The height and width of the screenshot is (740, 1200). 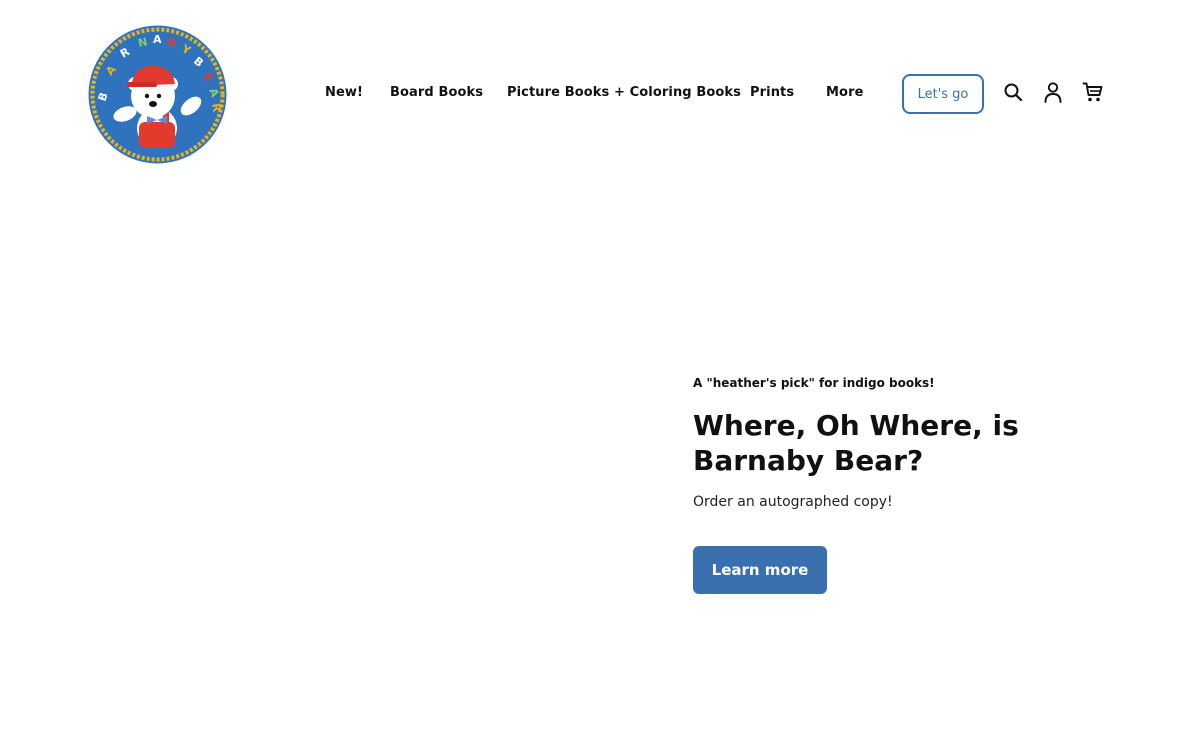 What do you see at coordinates (814, 383) in the screenshot?
I see `hero-eyebrow: A "heather's pick" for indigo books!` at bounding box center [814, 383].